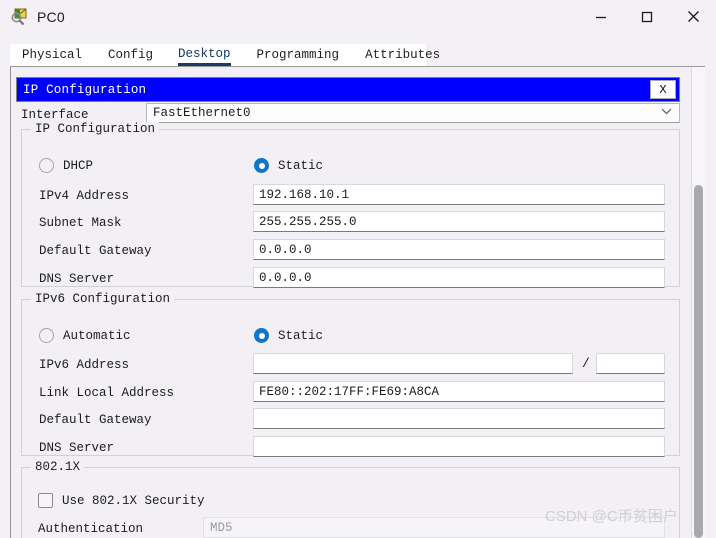 The image size is (716, 538). Describe the element at coordinates (301, 165) in the screenshot. I see `ipv4-static-label: Static` at that location.